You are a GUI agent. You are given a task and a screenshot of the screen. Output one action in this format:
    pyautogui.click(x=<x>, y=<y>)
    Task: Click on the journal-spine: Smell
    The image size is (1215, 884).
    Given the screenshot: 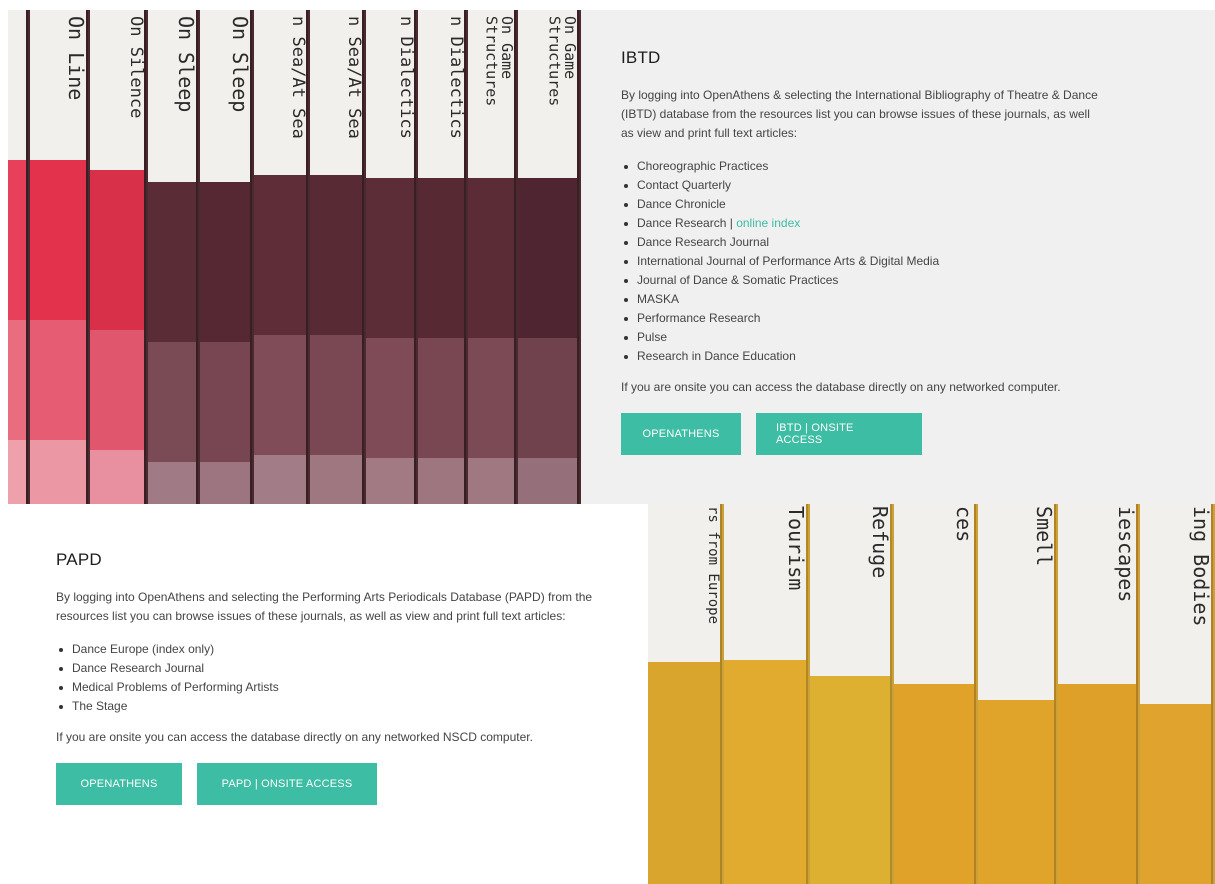 What is the action you would take?
    pyautogui.click(x=1017, y=694)
    